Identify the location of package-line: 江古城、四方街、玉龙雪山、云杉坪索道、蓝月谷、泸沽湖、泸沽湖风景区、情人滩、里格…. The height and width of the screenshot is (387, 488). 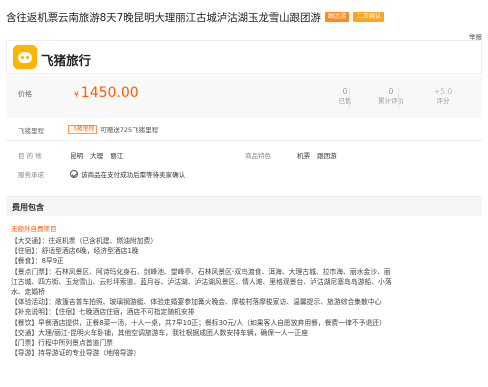
(201, 281).